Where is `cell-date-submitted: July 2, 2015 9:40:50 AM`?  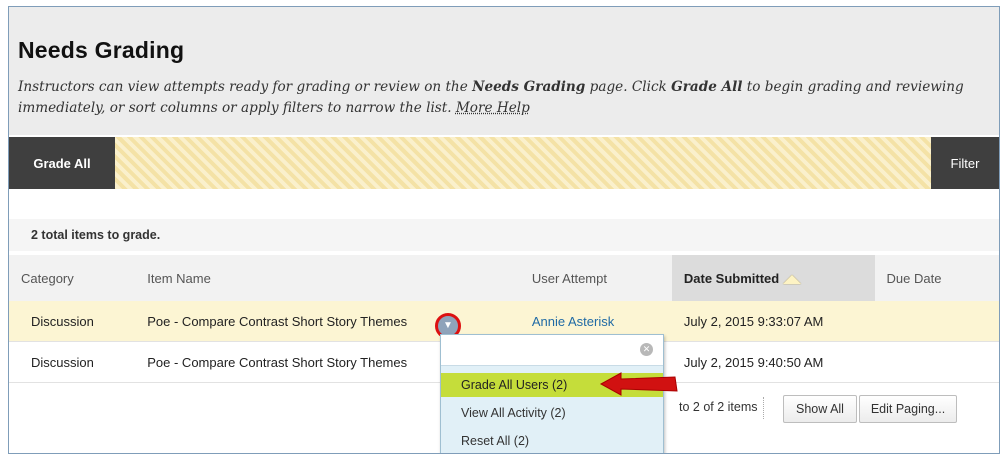 cell-date-submitted: July 2, 2015 9:40:50 AM is located at coordinates (773, 362).